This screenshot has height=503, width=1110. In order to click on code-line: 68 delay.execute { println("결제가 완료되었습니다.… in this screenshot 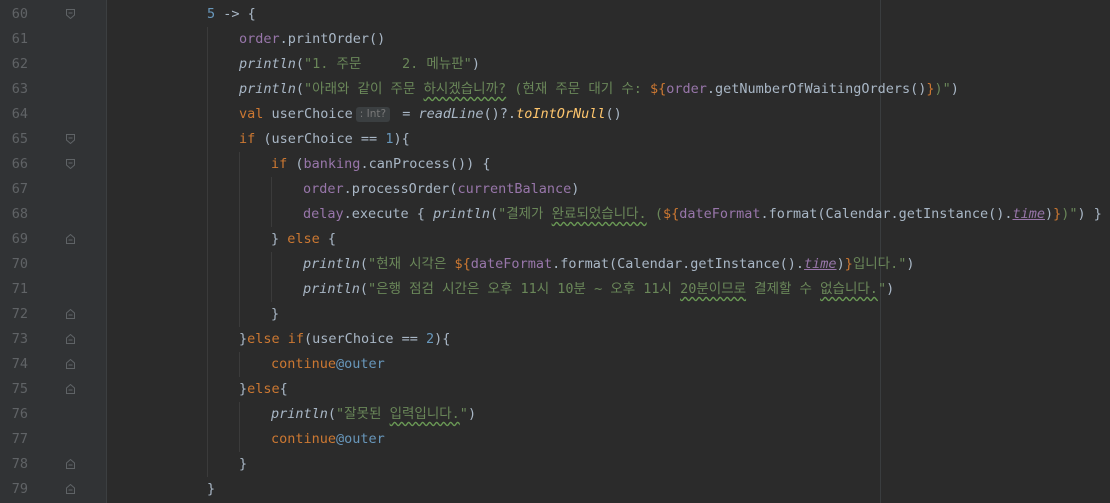, I will do `click(555, 214)`.